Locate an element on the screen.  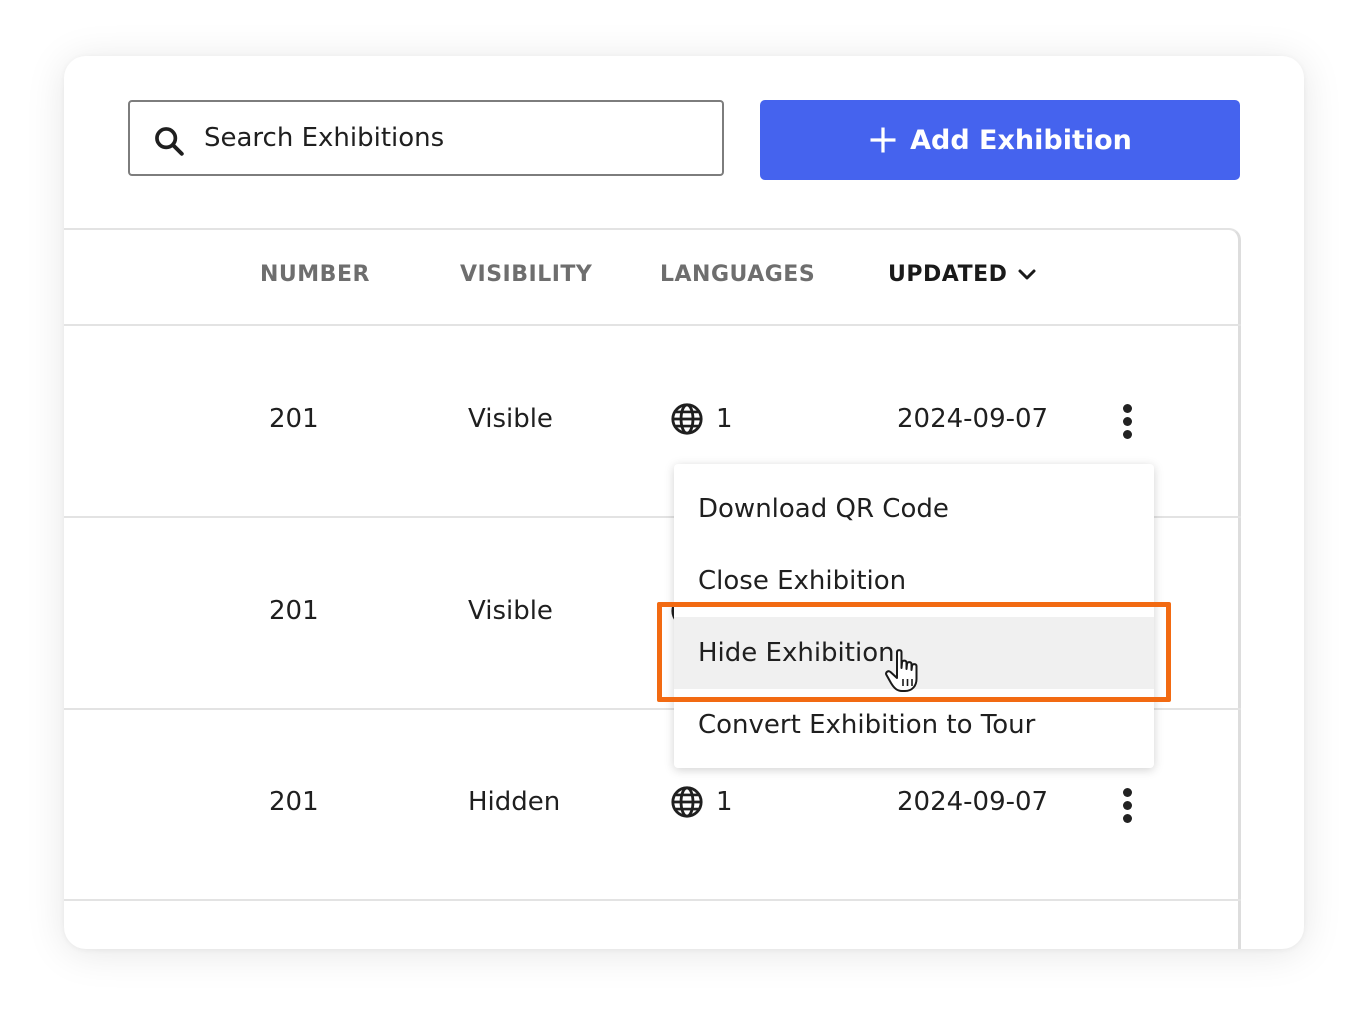
menu-item-download-qr-code: Download QR Code is located at coordinates (914, 509).